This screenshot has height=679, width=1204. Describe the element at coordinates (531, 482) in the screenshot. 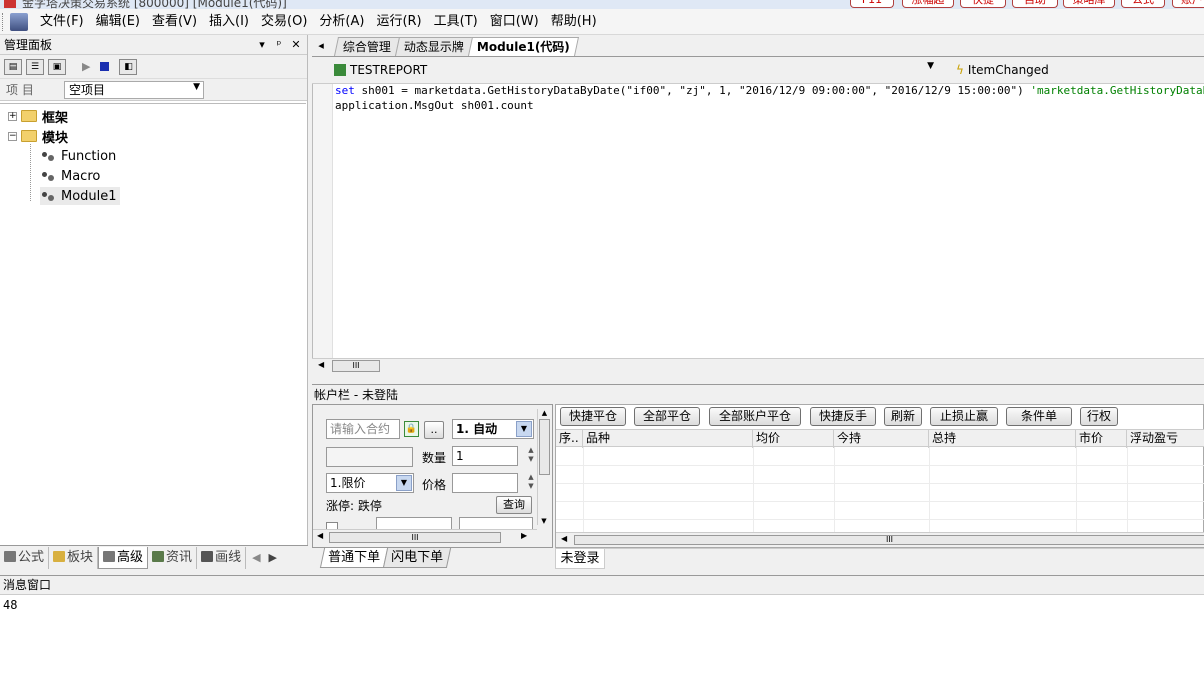

I see `price-stepper: ▲ ▼` at that location.